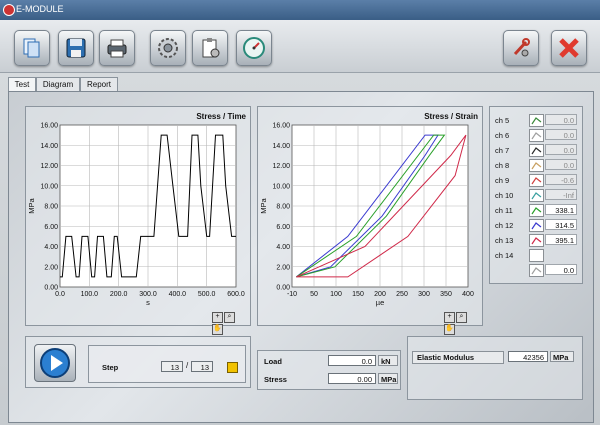 This screenshot has width=600, height=425. What do you see at coordinates (352, 378) in the screenshot?
I see `stress-value: 0.00` at bounding box center [352, 378].